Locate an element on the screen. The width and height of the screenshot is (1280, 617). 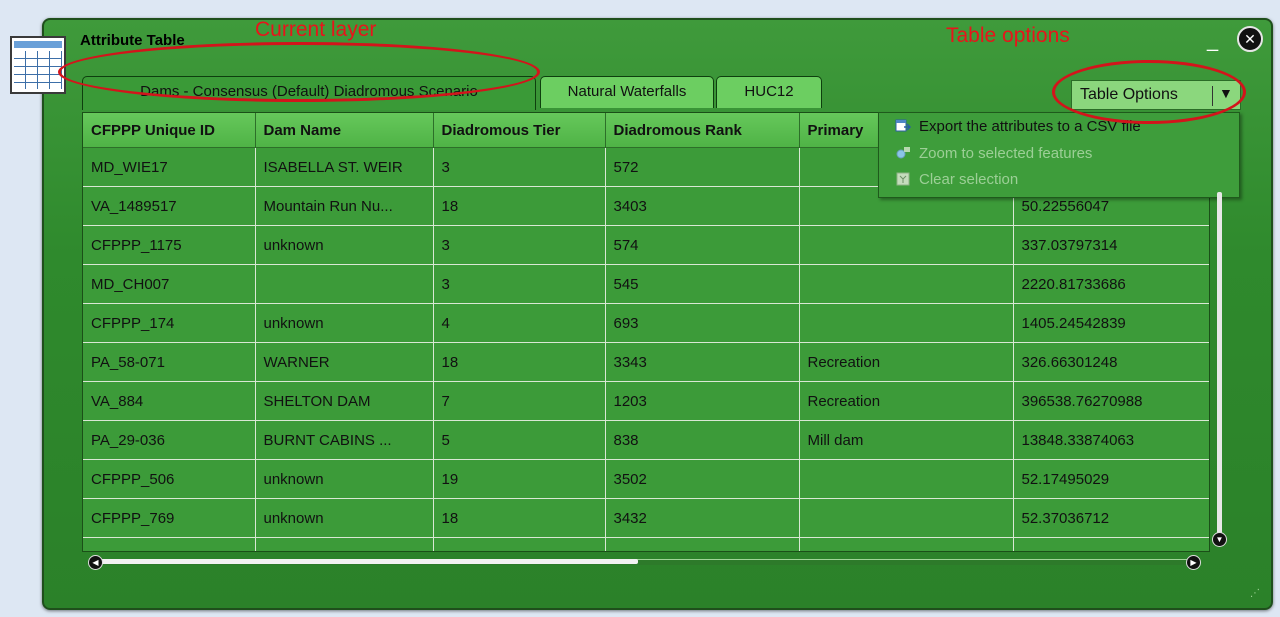
table-cell: 773.89673147 is located at coordinates (1111, 544).